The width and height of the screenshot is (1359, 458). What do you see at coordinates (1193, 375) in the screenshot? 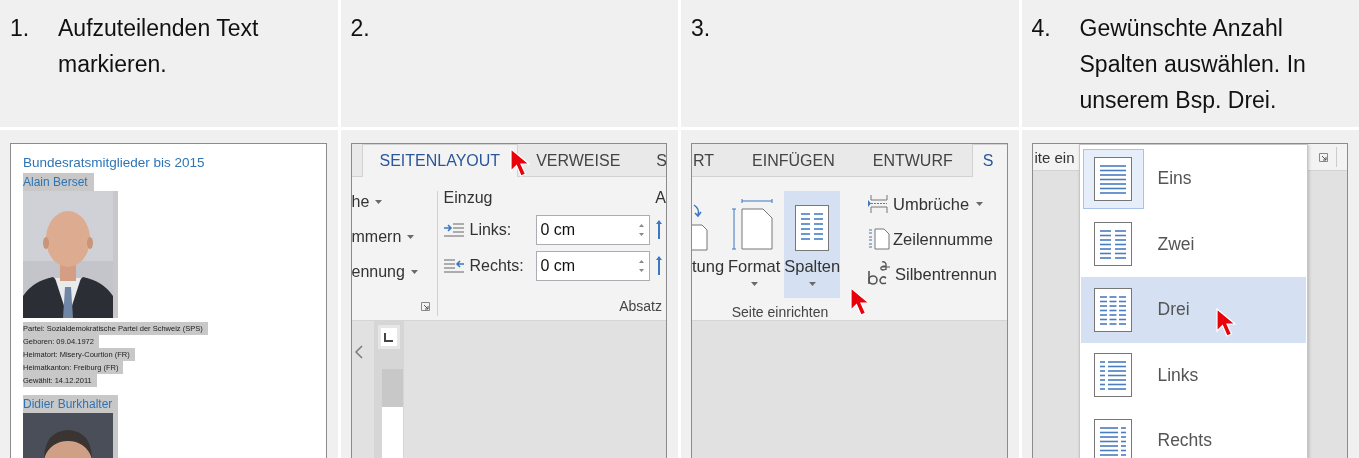
I see `menu-item: Links` at bounding box center [1193, 375].